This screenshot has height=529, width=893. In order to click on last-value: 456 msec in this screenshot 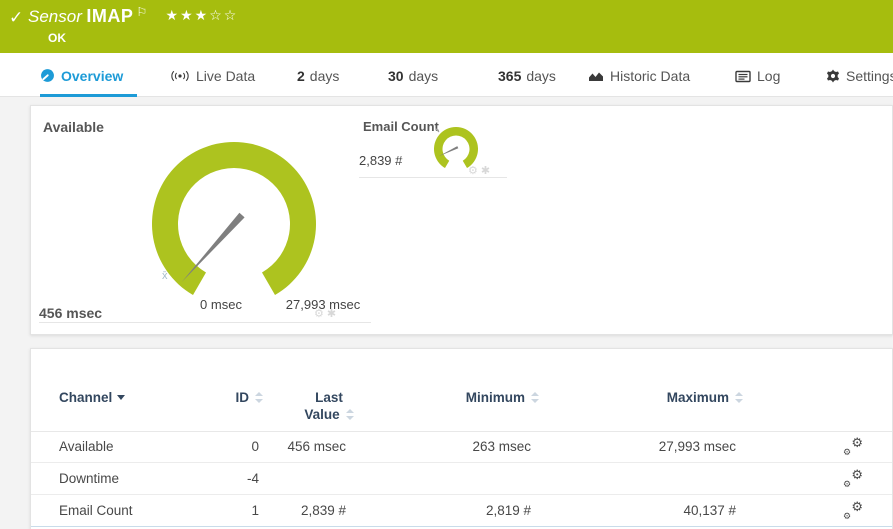, I will do `click(316, 446)`.